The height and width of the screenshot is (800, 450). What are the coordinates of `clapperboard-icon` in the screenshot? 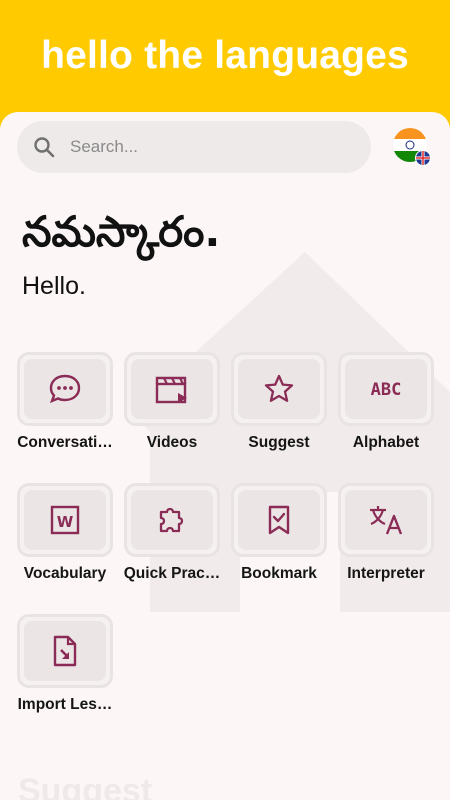 It's located at (171, 390).